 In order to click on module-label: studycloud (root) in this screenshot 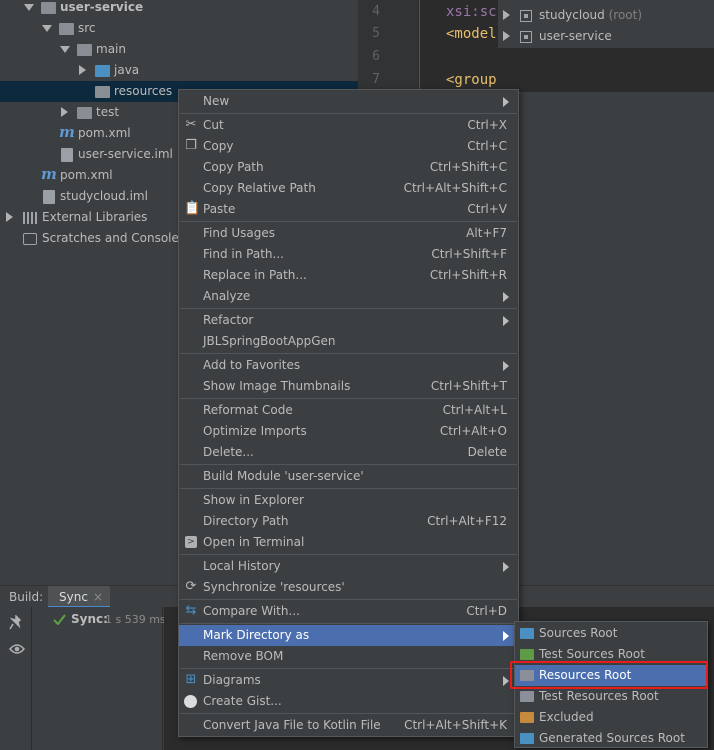, I will do `click(591, 15)`.